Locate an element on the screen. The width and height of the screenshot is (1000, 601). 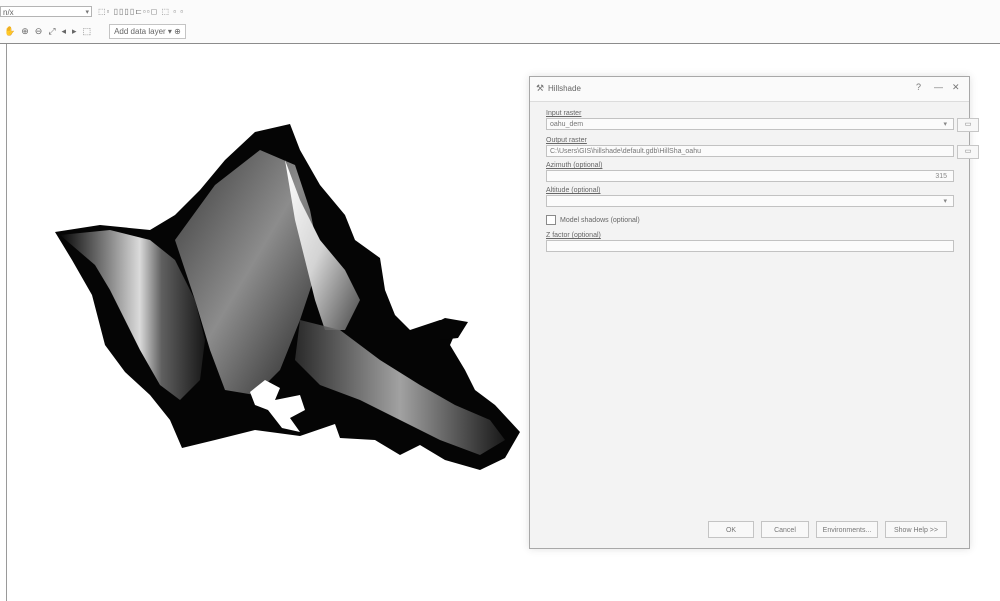
show-help-button: Show Help >> is located at coordinates (916, 529).